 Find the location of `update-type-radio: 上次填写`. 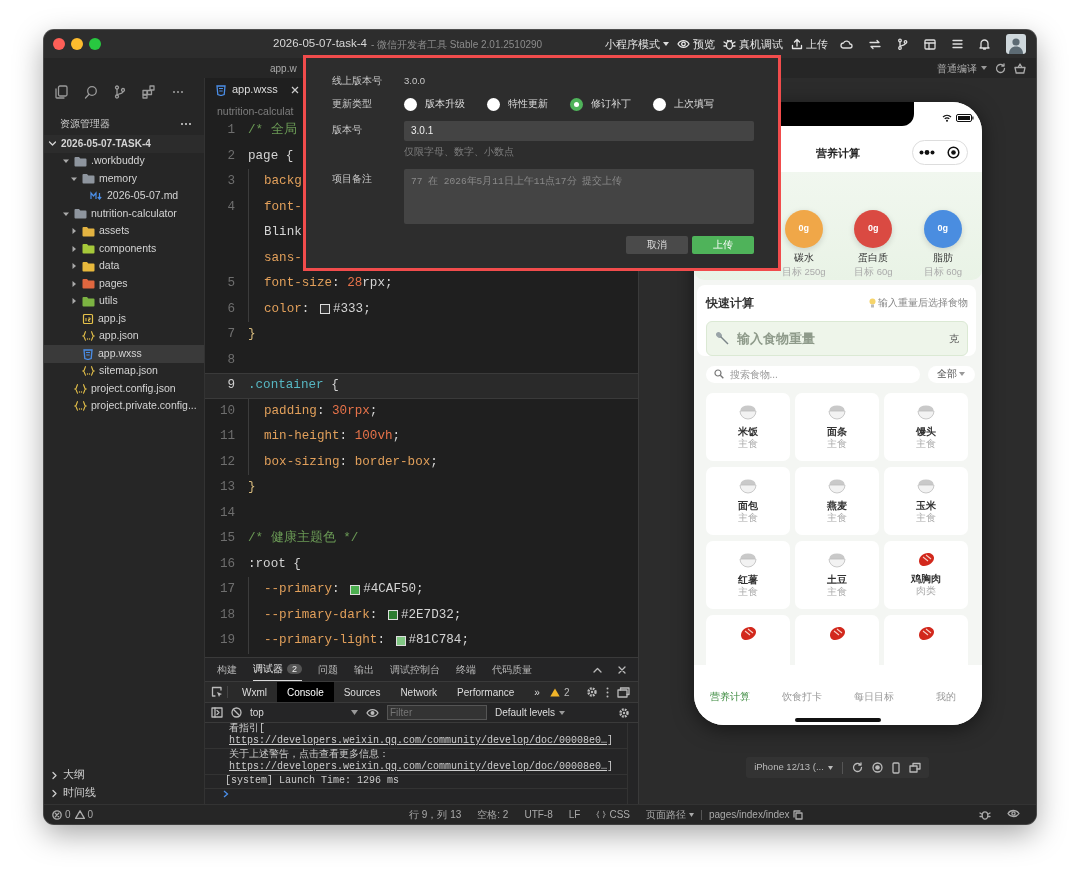

update-type-radio: 上次填写 is located at coordinates (683, 104).